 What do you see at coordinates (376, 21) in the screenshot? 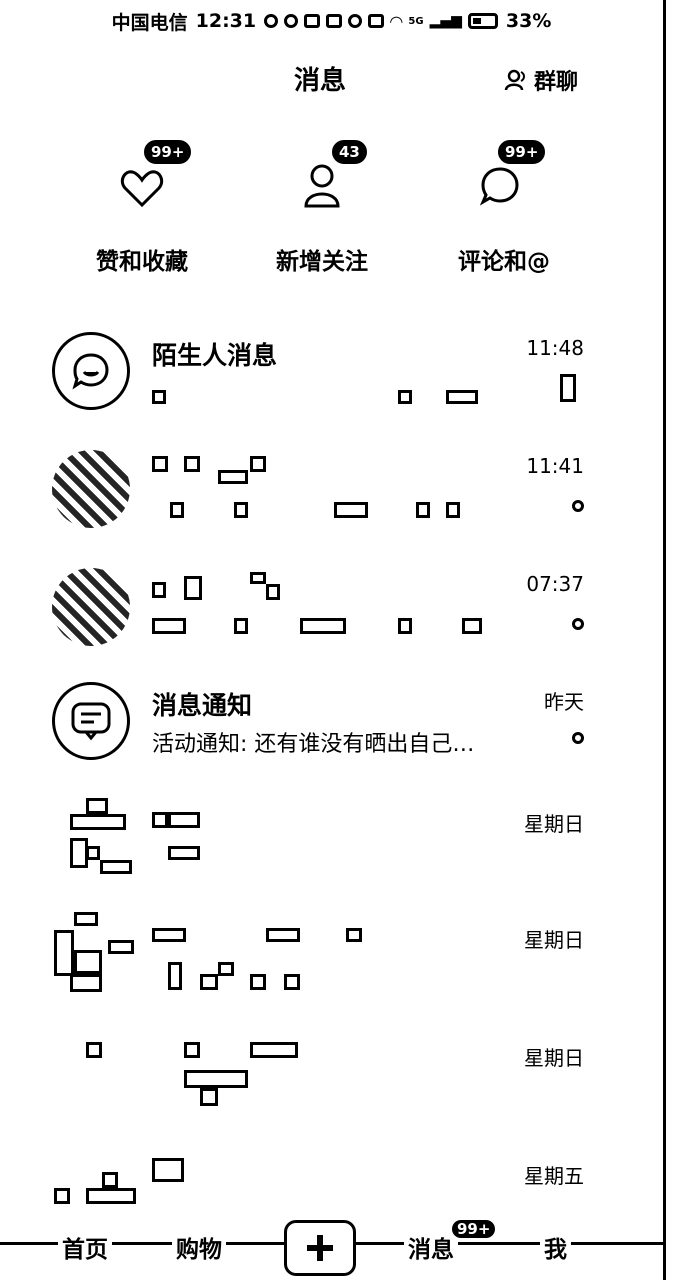
I see `nfc-icon` at bounding box center [376, 21].